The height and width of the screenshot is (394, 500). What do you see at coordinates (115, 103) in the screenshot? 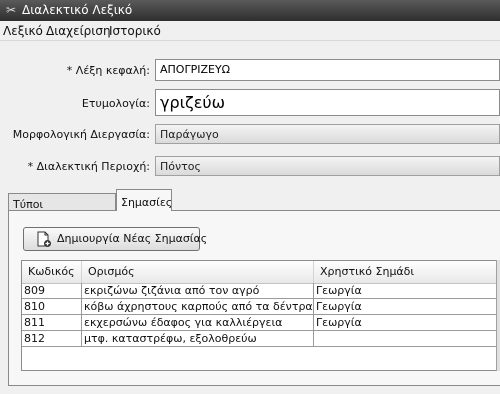
I see `etymology-label: Ετυμολογία:` at bounding box center [115, 103].